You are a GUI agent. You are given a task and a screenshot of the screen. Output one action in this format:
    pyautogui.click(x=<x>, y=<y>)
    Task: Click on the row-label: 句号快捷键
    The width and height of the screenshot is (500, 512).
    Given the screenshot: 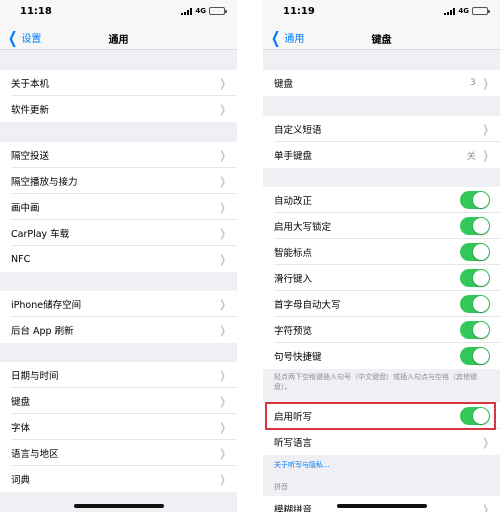 What is the action you would take?
    pyautogui.click(x=298, y=357)
    